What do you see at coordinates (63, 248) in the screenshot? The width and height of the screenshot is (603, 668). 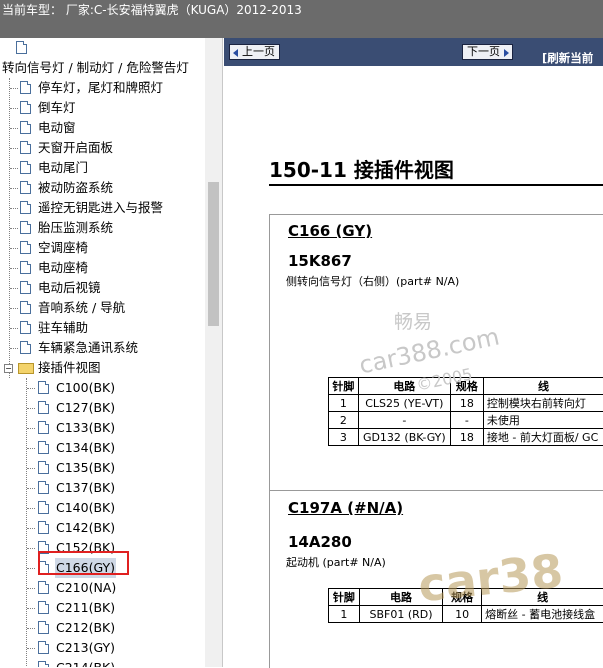 I see `tree-item-label: 空调座椅` at bounding box center [63, 248].